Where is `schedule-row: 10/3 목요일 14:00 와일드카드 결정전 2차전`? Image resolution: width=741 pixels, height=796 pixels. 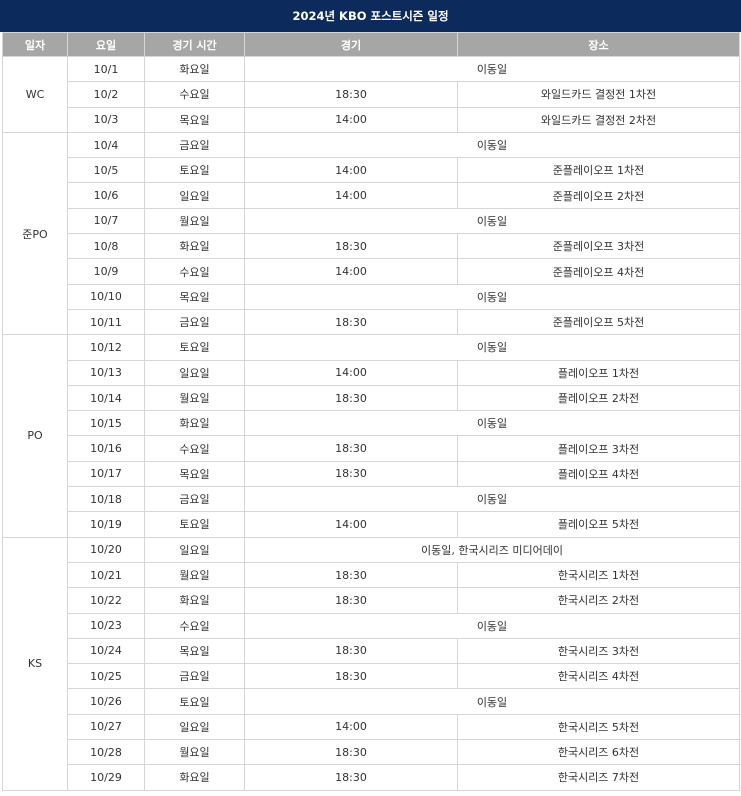 schedule-row: 10/3 목요일 14:00 와일드카드 결정전 2차전 is located at coordinates (371, 119).